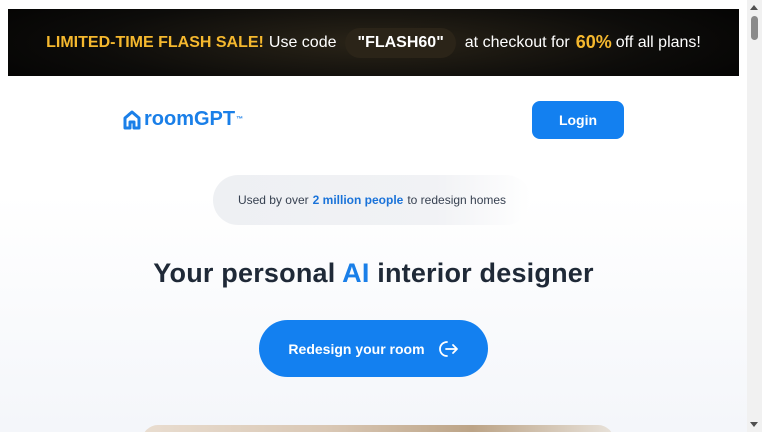 Image resolution: width=762 pixels, height=432 pixels. Describe the element at coordinates (658, 42) in the screenshot. I see `promo-tail: off all plans!` at that location.